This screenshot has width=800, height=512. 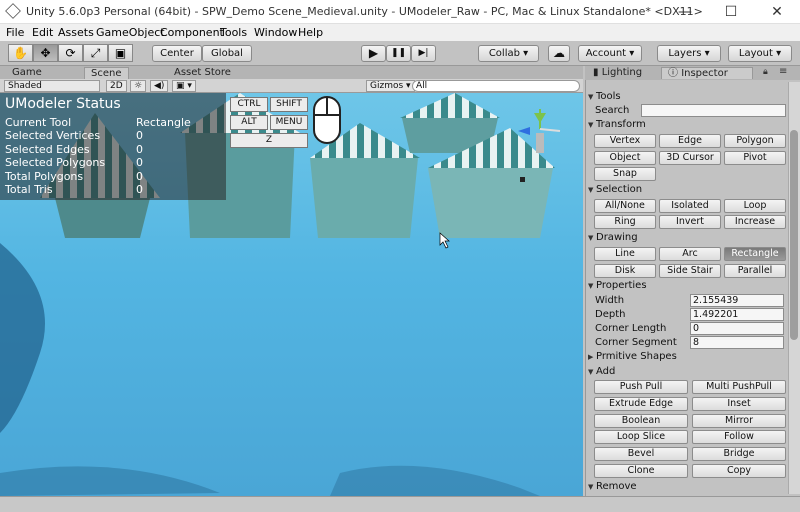 I want to click on corner-segment-field: 8, so click(x=737, y=342).